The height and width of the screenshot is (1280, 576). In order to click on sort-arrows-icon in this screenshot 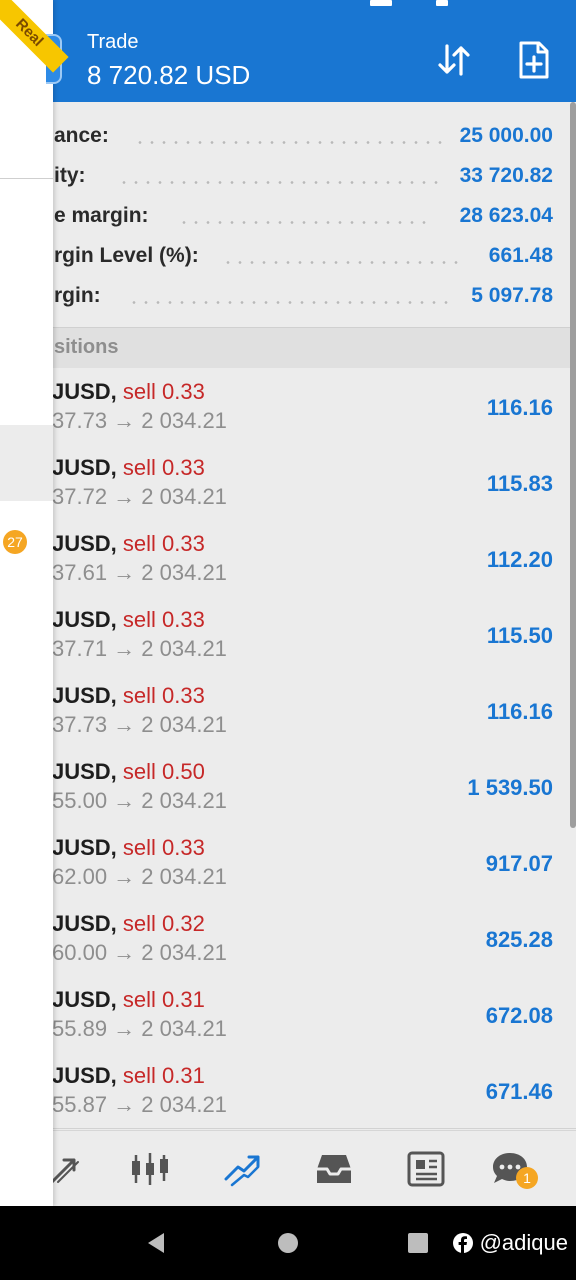, I will do `click(454, 60)`.